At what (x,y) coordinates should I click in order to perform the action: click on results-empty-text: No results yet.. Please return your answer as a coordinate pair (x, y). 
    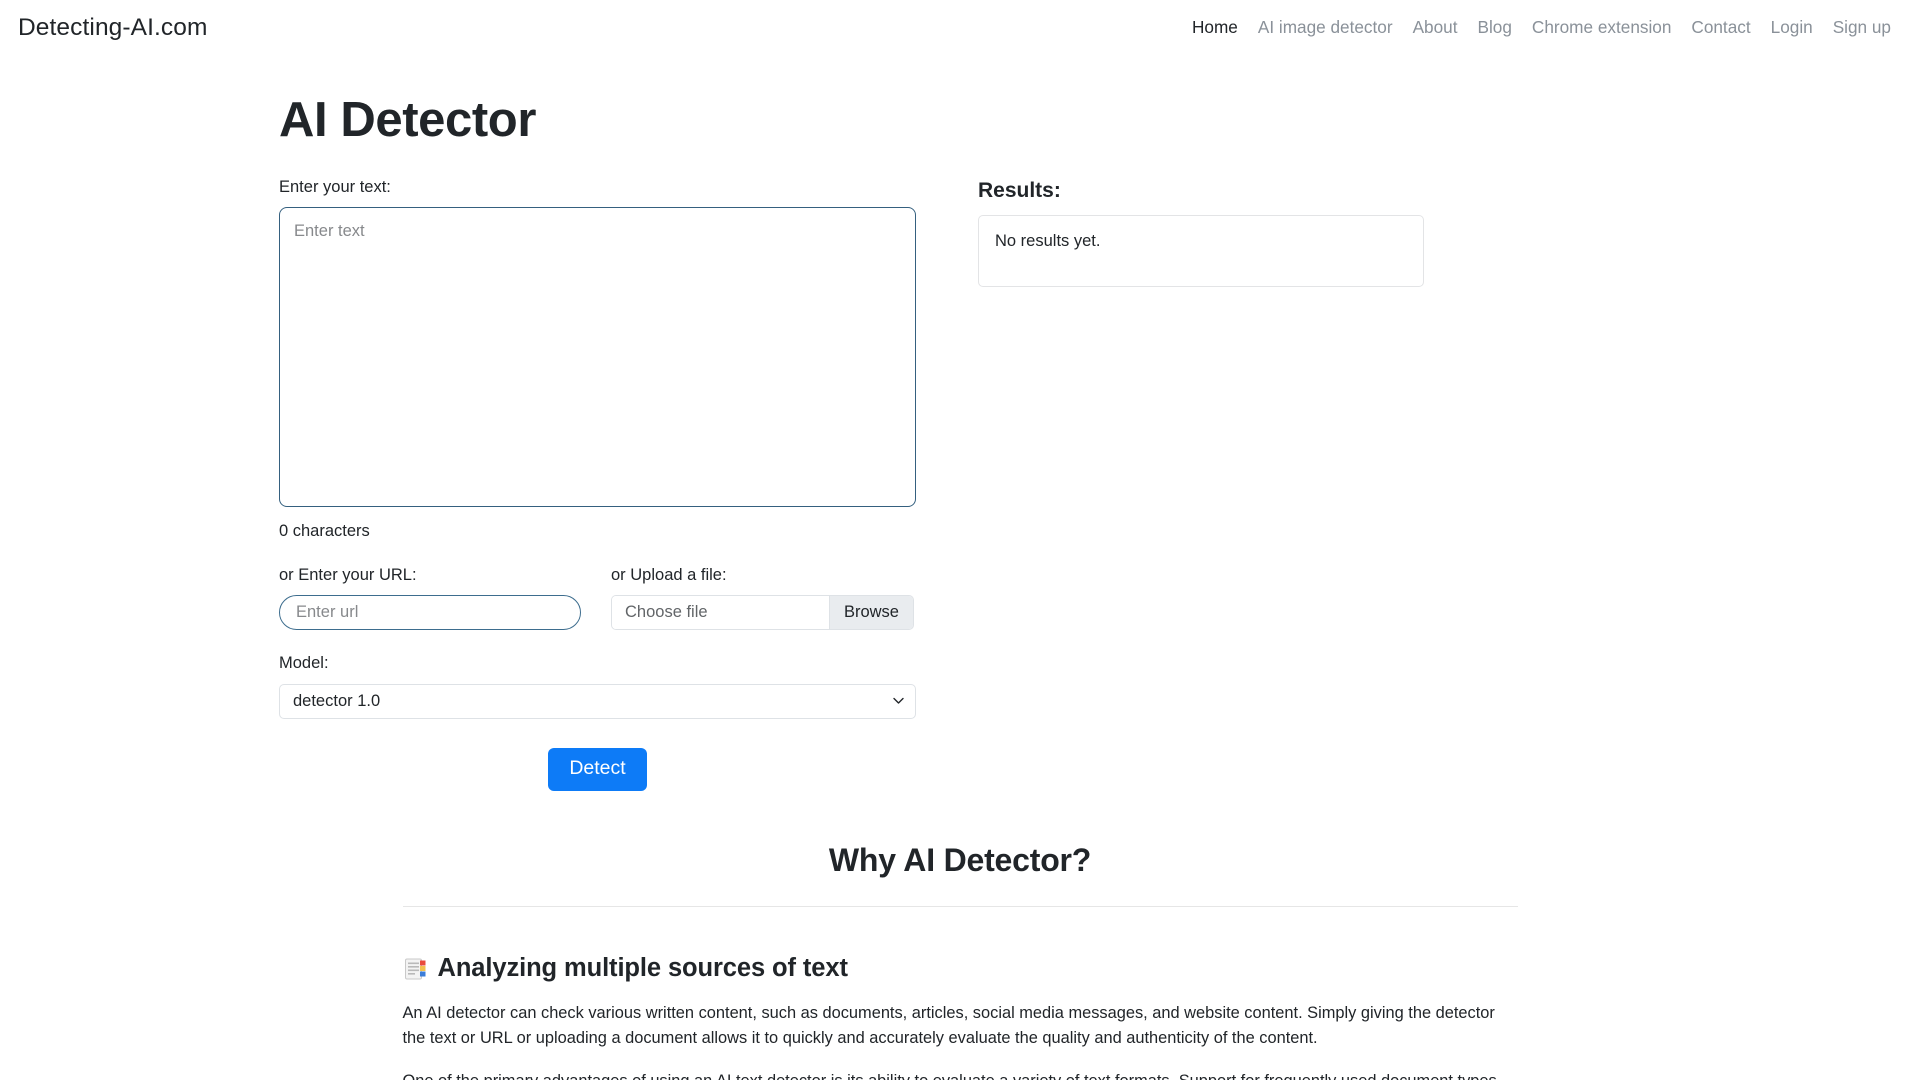
    Looking at the image, I should click on (1048, 241).